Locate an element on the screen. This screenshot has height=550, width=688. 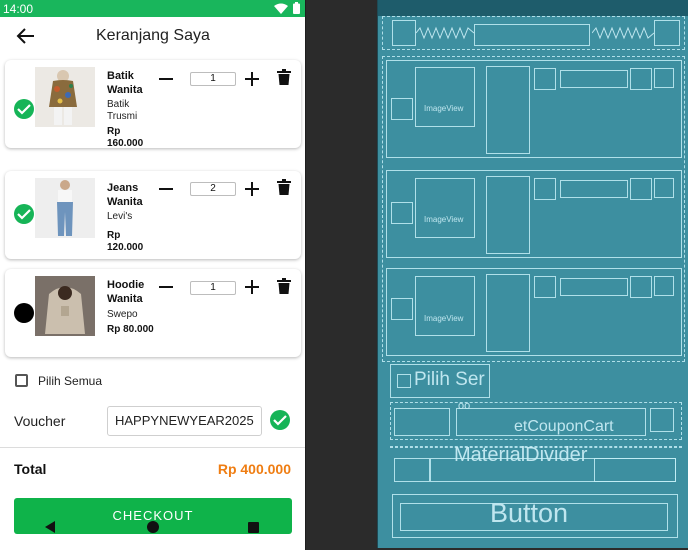
wifi-icon is located at coordinates (281, 8).